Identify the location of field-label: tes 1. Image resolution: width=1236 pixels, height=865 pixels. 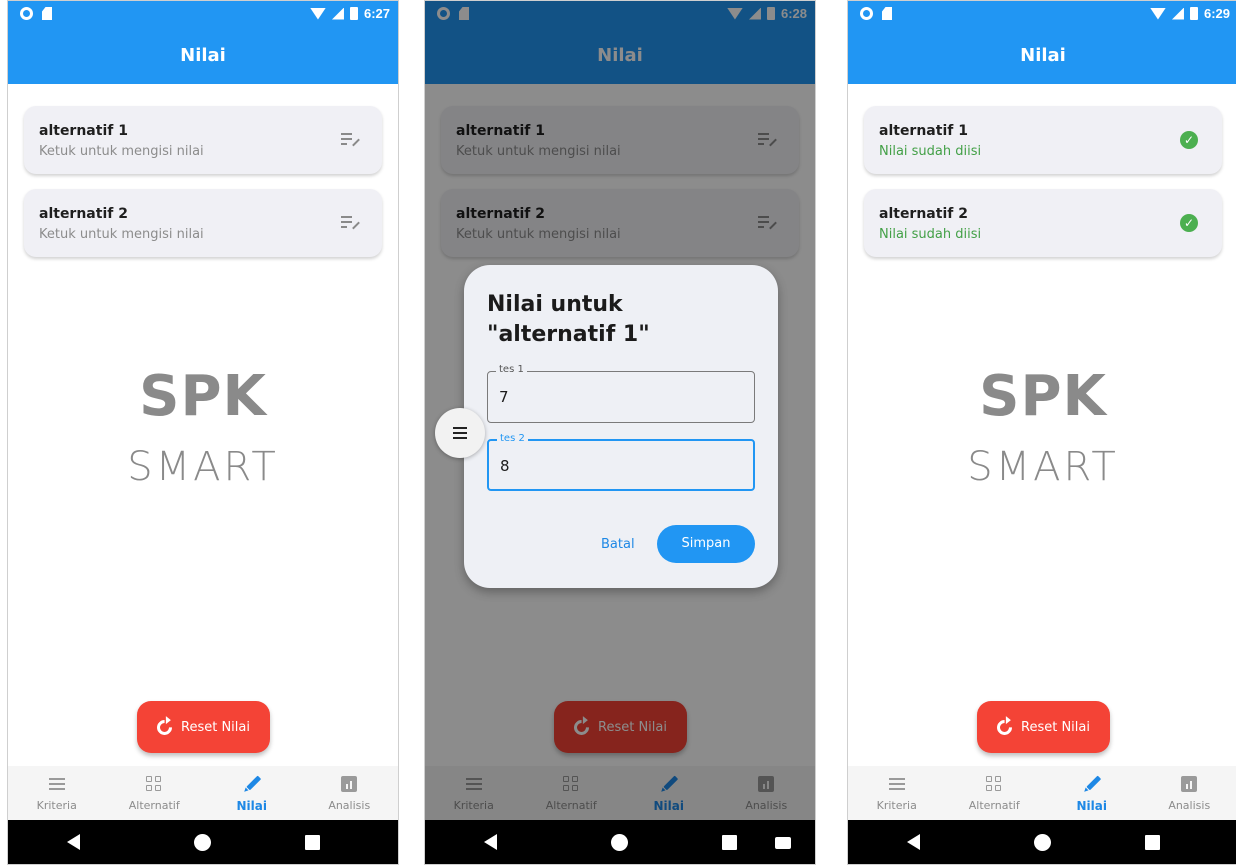
(511, 369).